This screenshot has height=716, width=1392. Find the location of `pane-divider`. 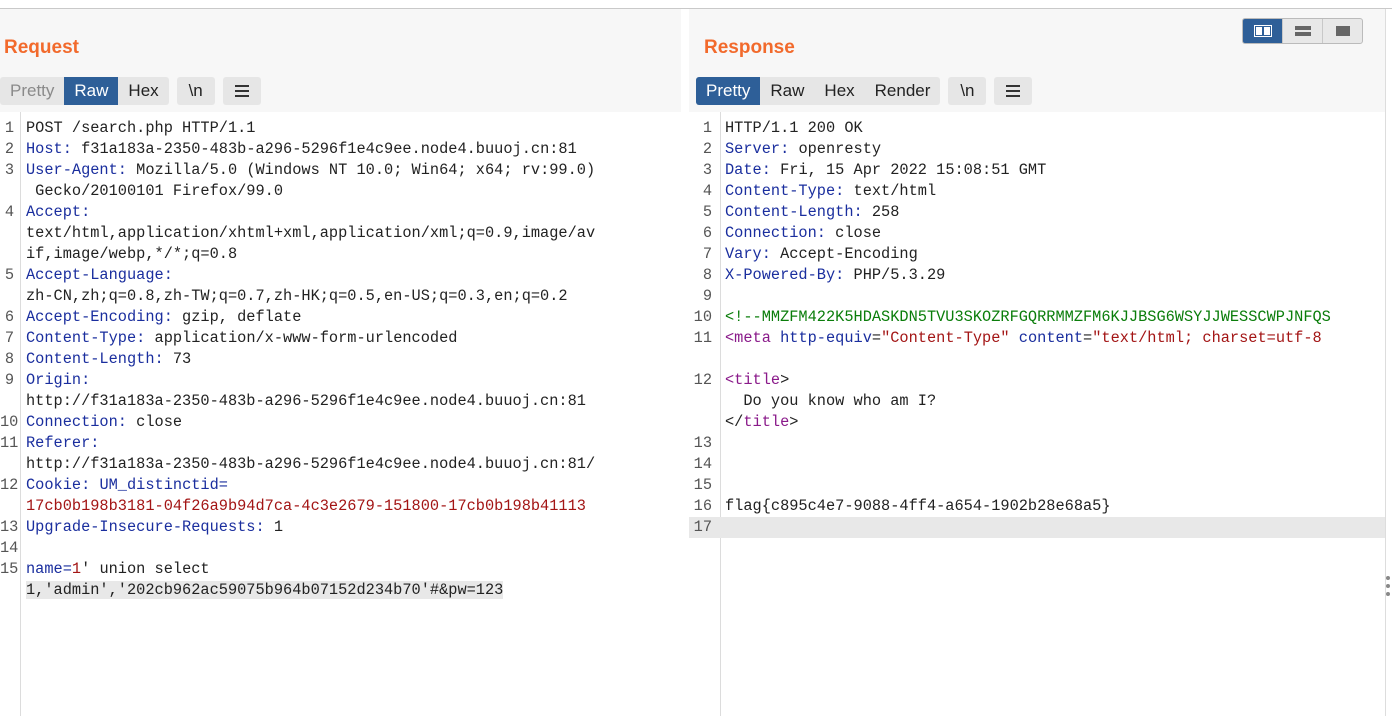

pane-divider is located at coordinates (685, 362).